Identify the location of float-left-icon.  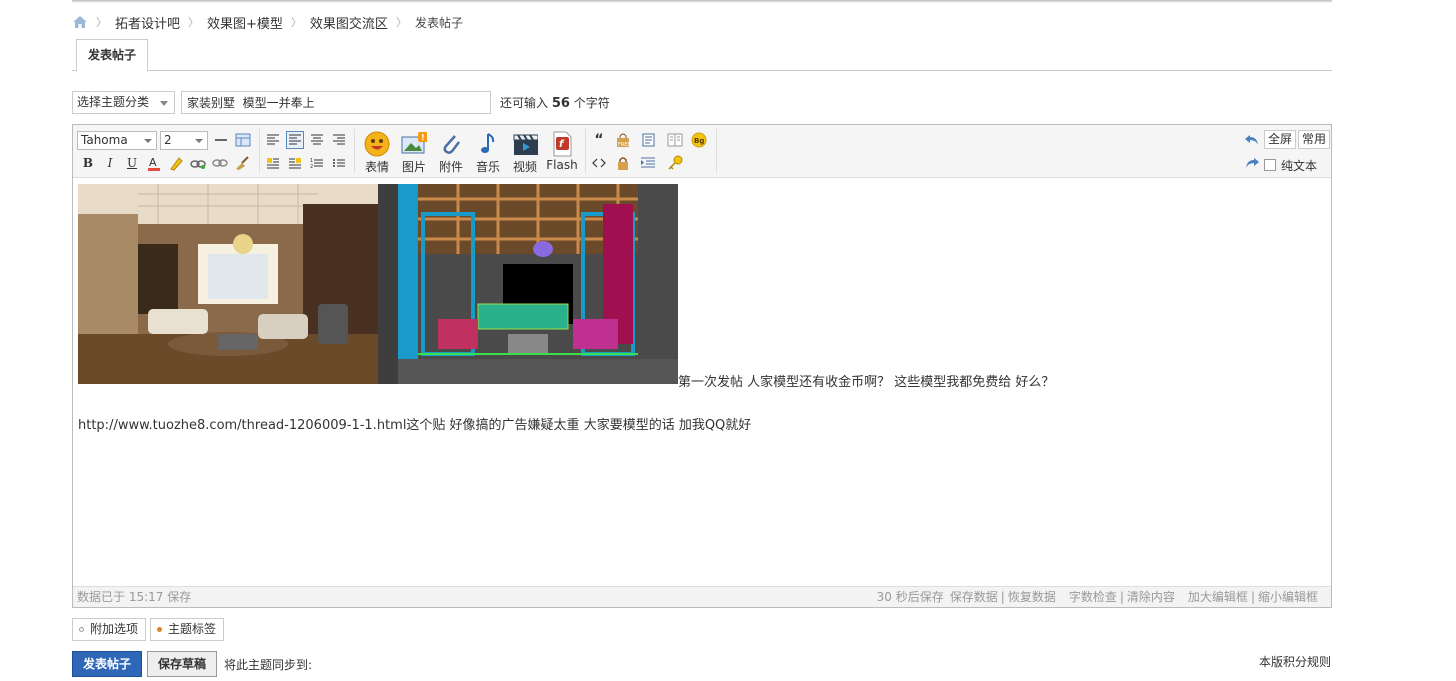
(273, 163).